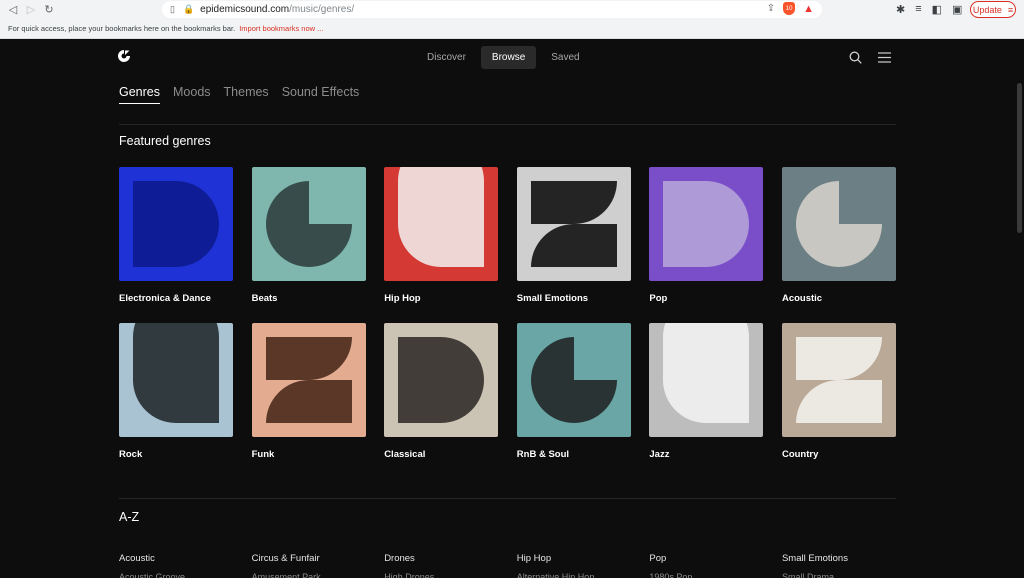 The image size is (1024, 578). Describe the element at coordinates (715, 575) in the screenshot. I see `az-subgenre-link: 1980s Pop` at that location.